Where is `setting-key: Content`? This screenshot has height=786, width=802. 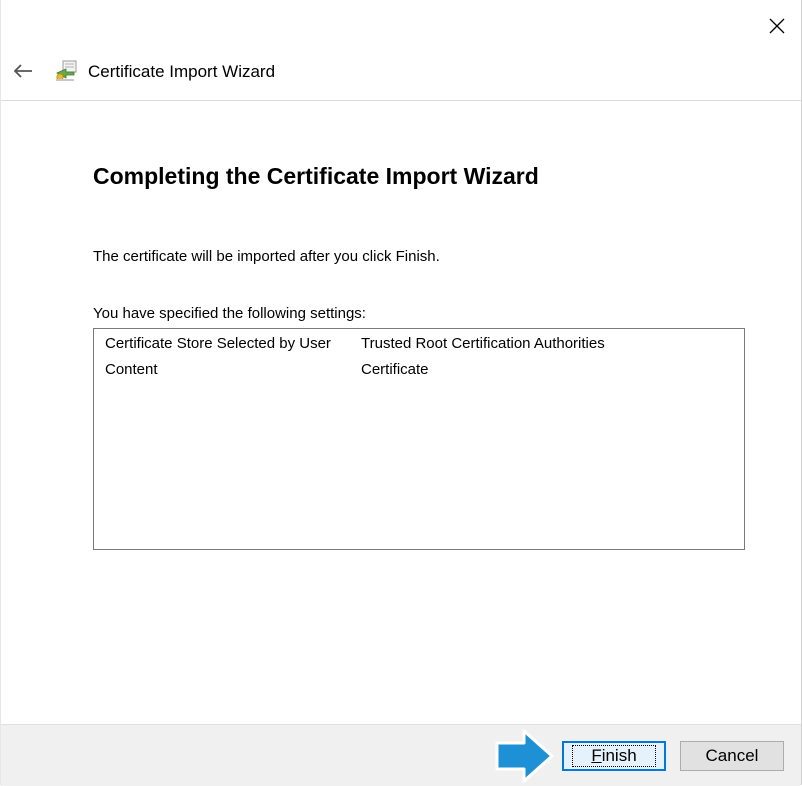 setting-key: Content is located at coordinates (131, 369).